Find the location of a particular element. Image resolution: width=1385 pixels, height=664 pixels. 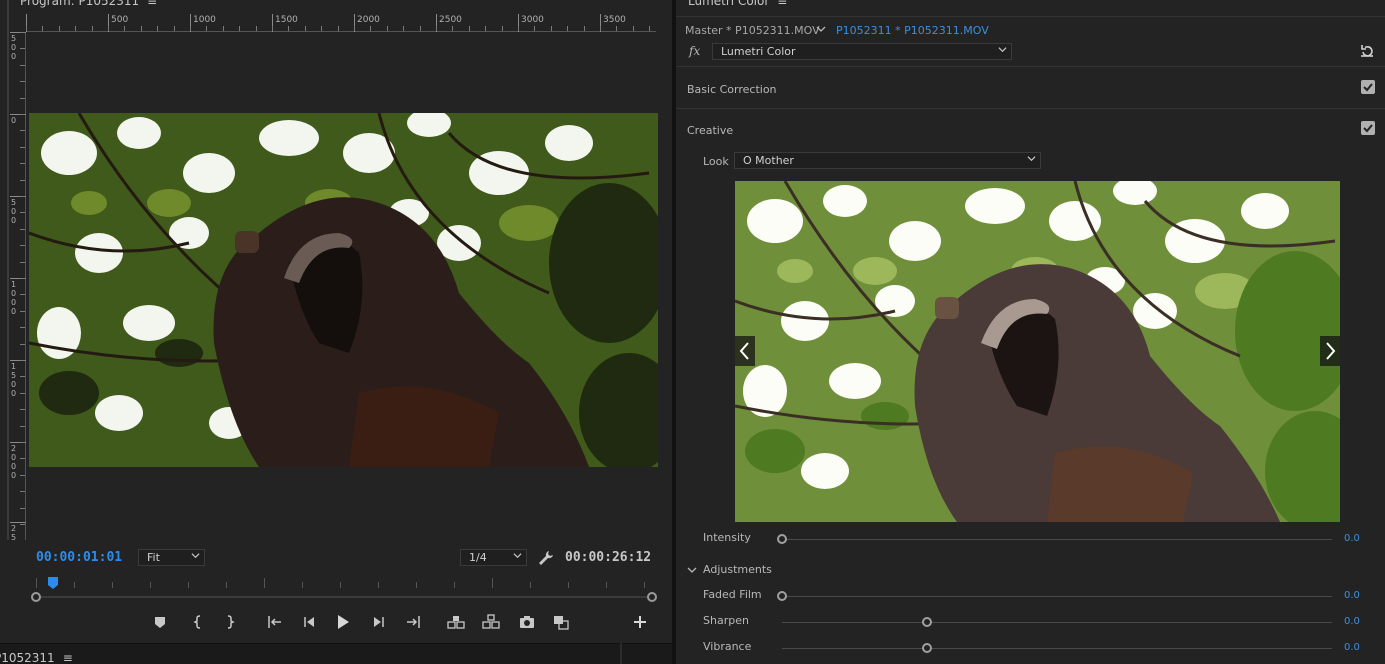

ruler-label: 1 0 0 0 is located at coordinates (14, 298).